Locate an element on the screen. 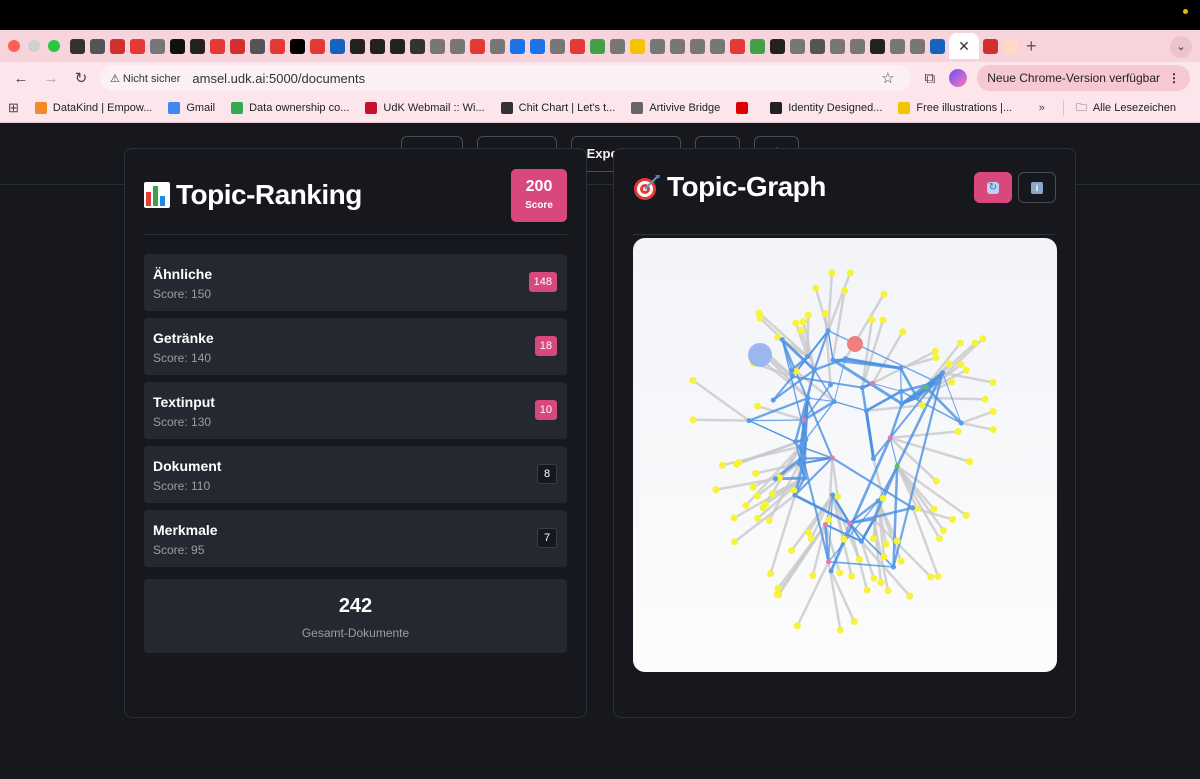 The width and height of the screenshot is (1200, 779). close-window-button is located at coordinates (14, 46).